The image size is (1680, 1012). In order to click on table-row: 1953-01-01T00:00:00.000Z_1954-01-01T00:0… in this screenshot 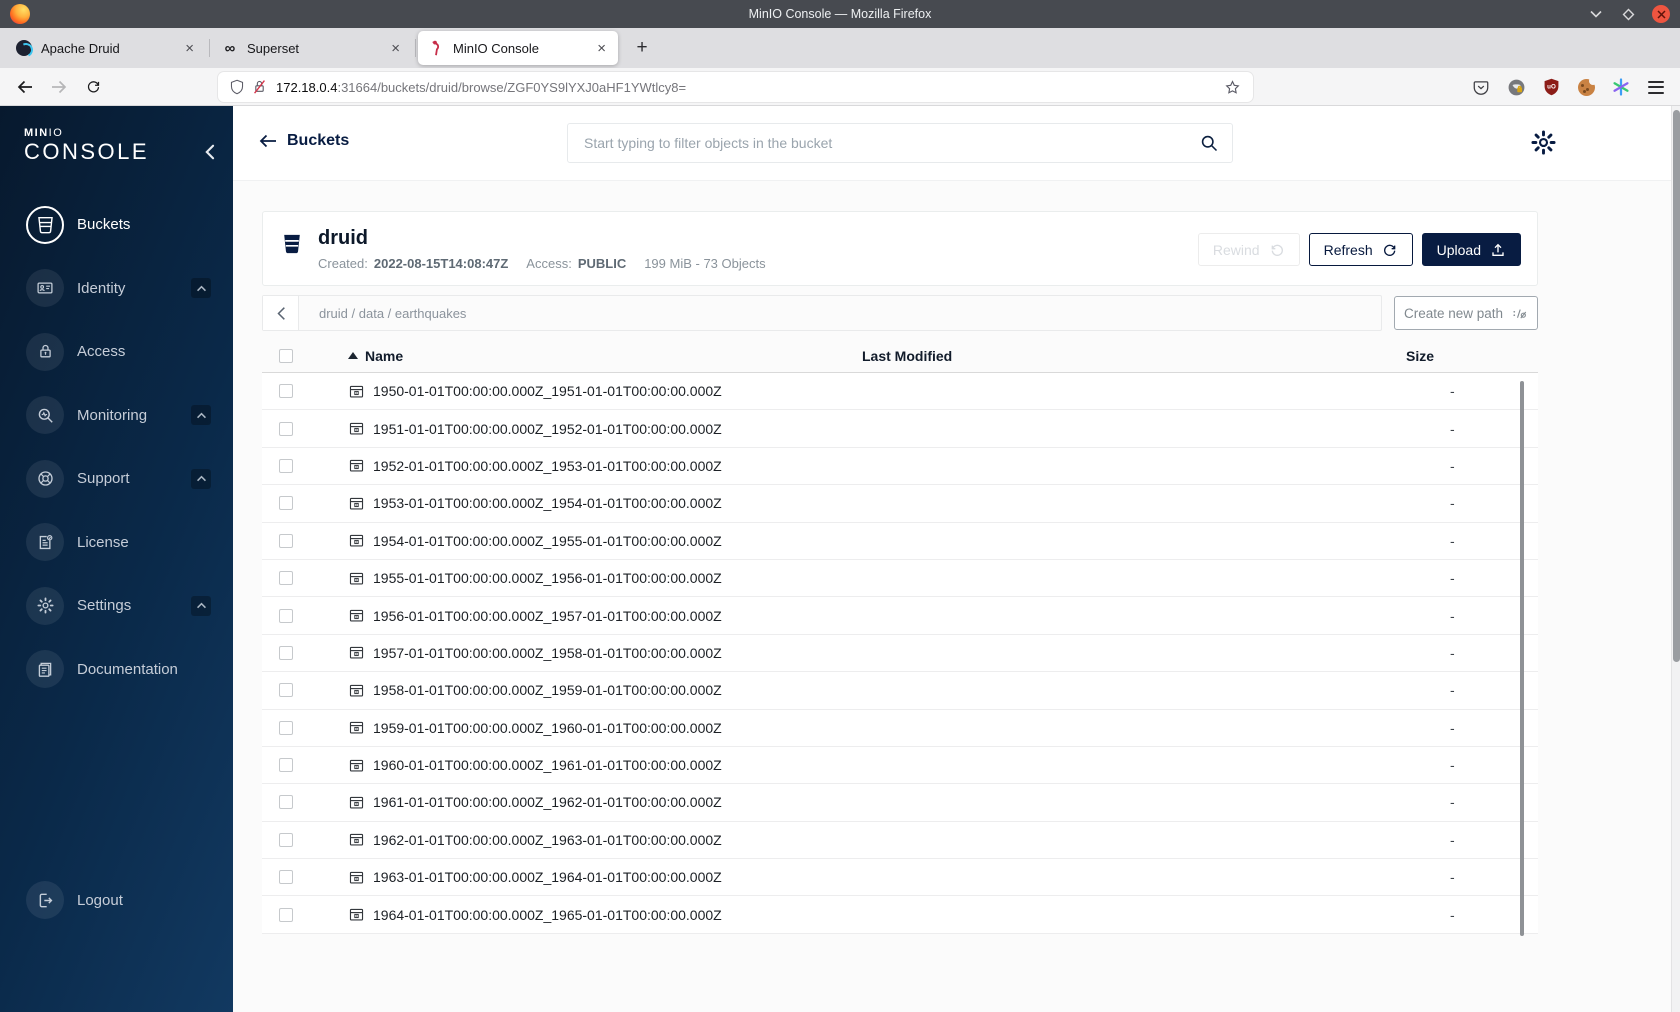, I will do `click(900, 504)`.